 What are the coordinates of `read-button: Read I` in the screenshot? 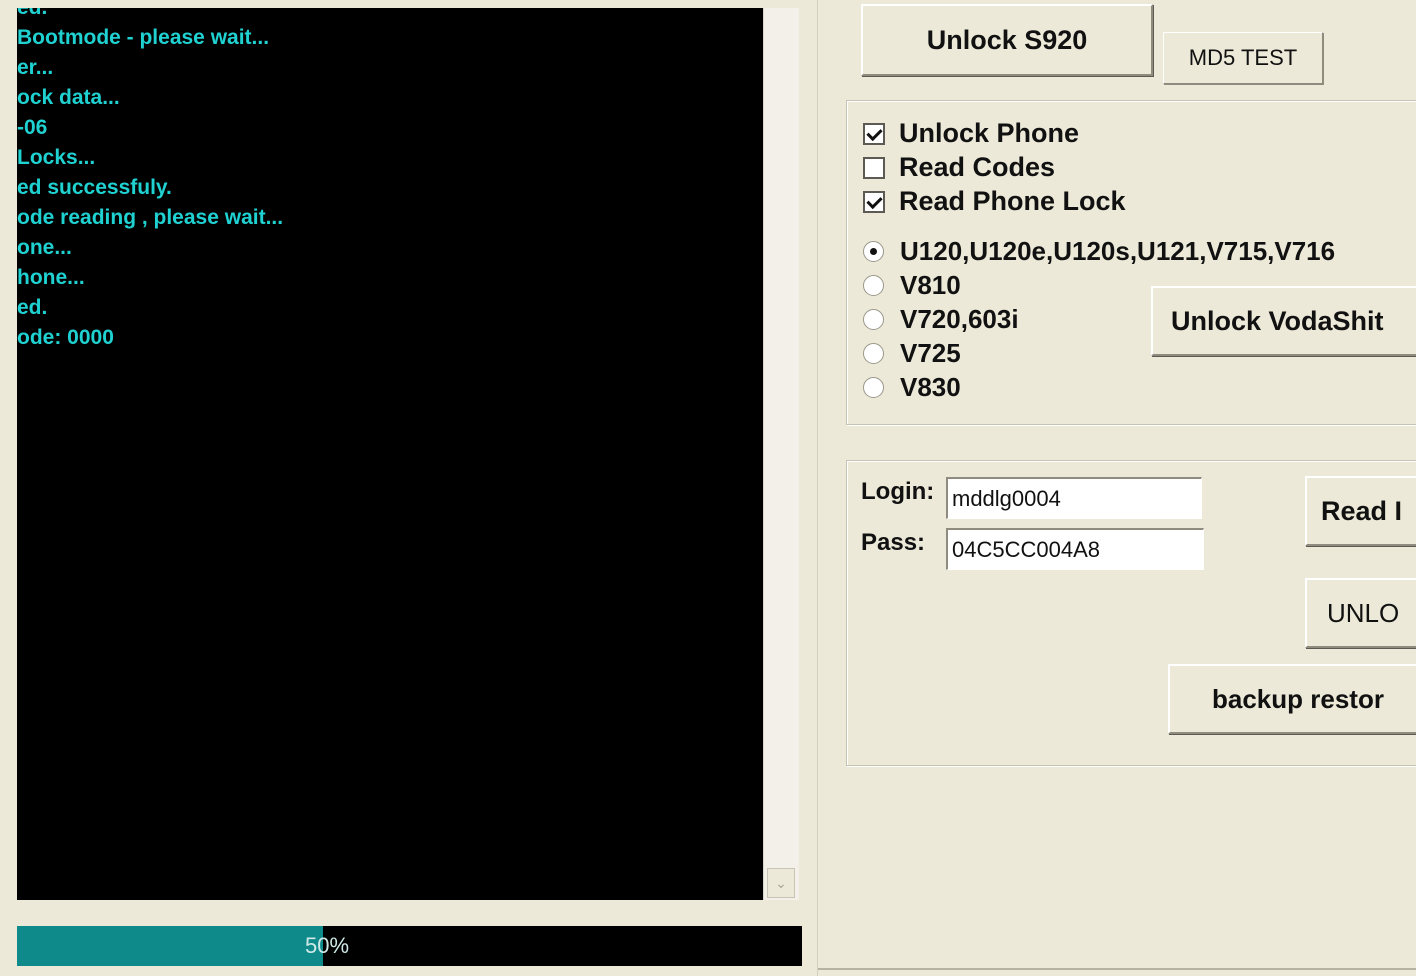 It's located at (1360, 511).